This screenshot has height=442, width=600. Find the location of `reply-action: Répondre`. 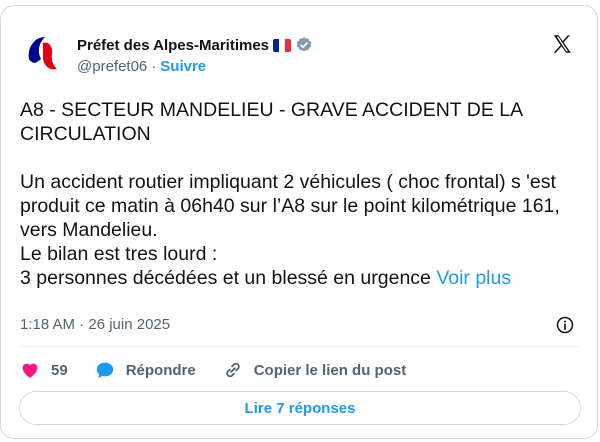

reply-action: Répondre is located at coordinates (145, 370).